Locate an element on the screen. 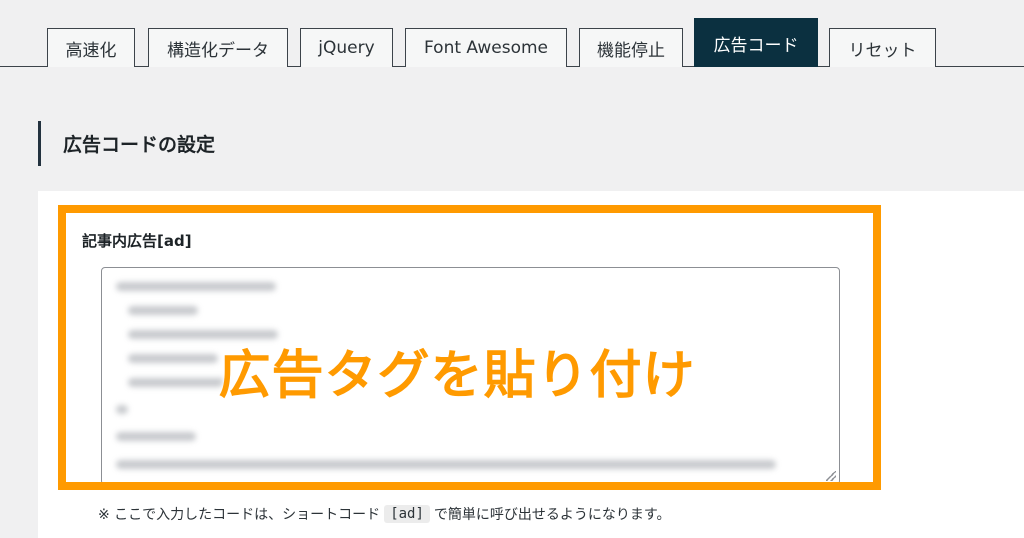 This screenshot has height=538, width=1024. help-note-suffix: で簡単に呼び出せるようになります。 is located at coordinates (552, 515).